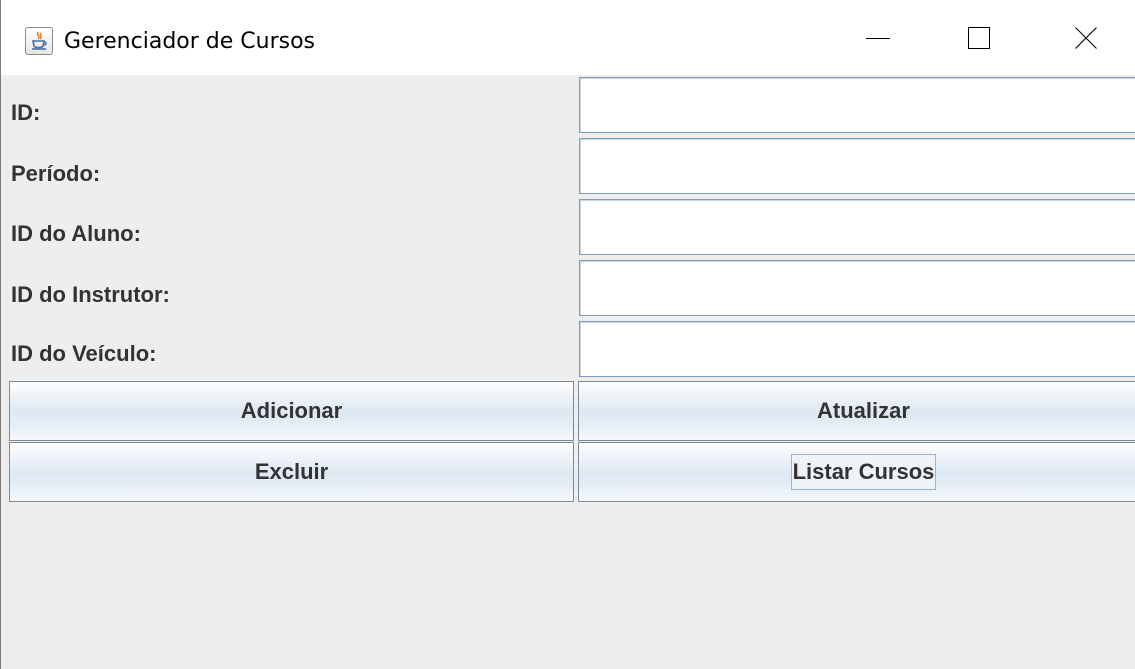  I want to click on minimize-icon, so click(878, 38).